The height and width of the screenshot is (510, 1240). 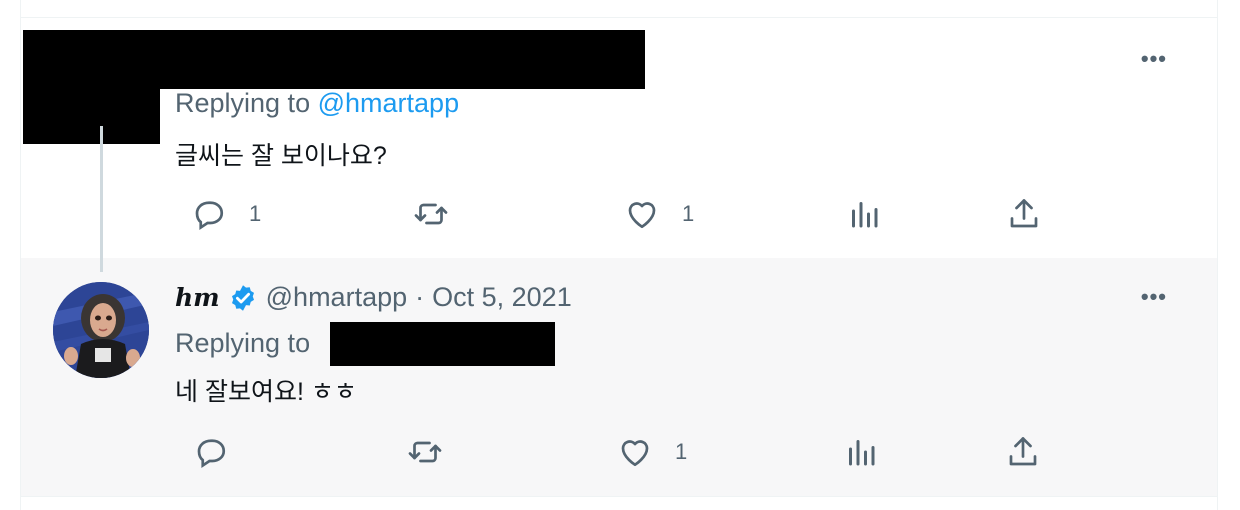 What do you see at coordinates (266, 392) in the screenshot?
I see `tweet-text: 네 잘보여요! ㅎㅎ` at bounding box center [266, 392].